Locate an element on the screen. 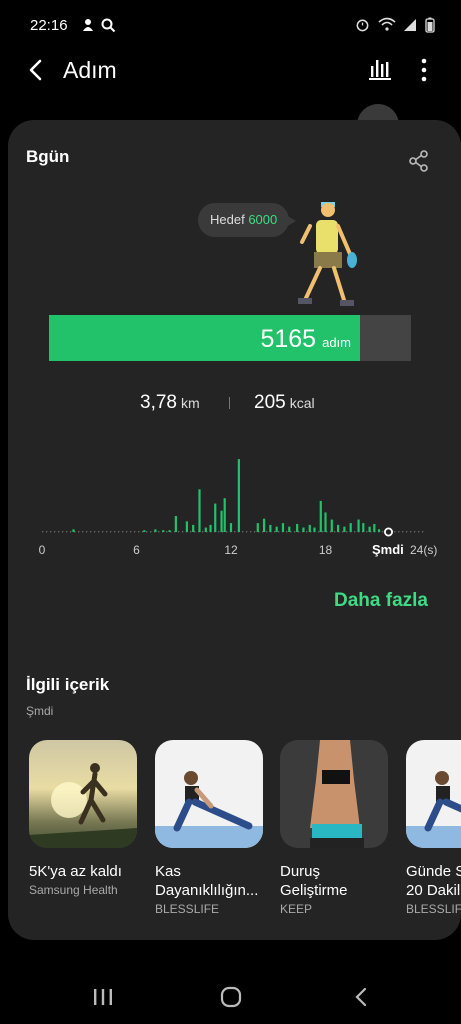  related-card-source: KEEP is located at coordinates (296, 909).